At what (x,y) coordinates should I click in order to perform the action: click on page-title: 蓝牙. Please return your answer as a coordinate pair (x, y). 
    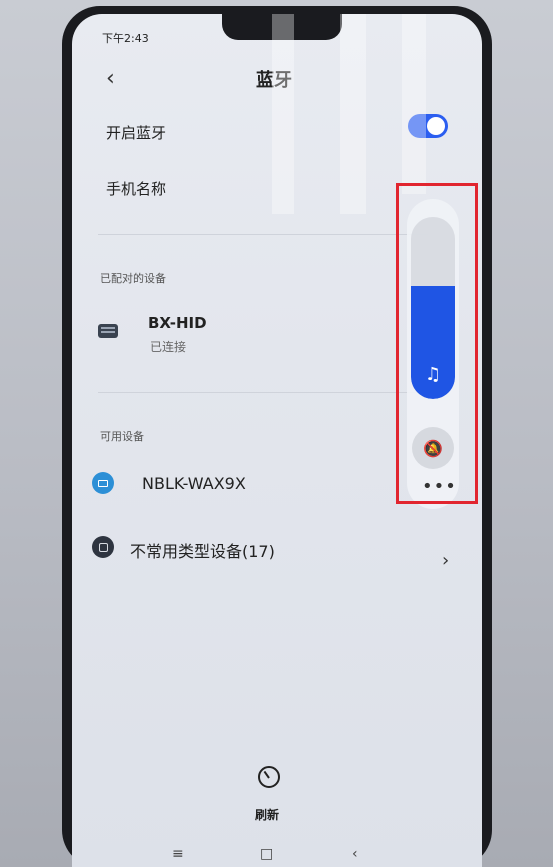
    Looking at the image, I should click on (274, 80).